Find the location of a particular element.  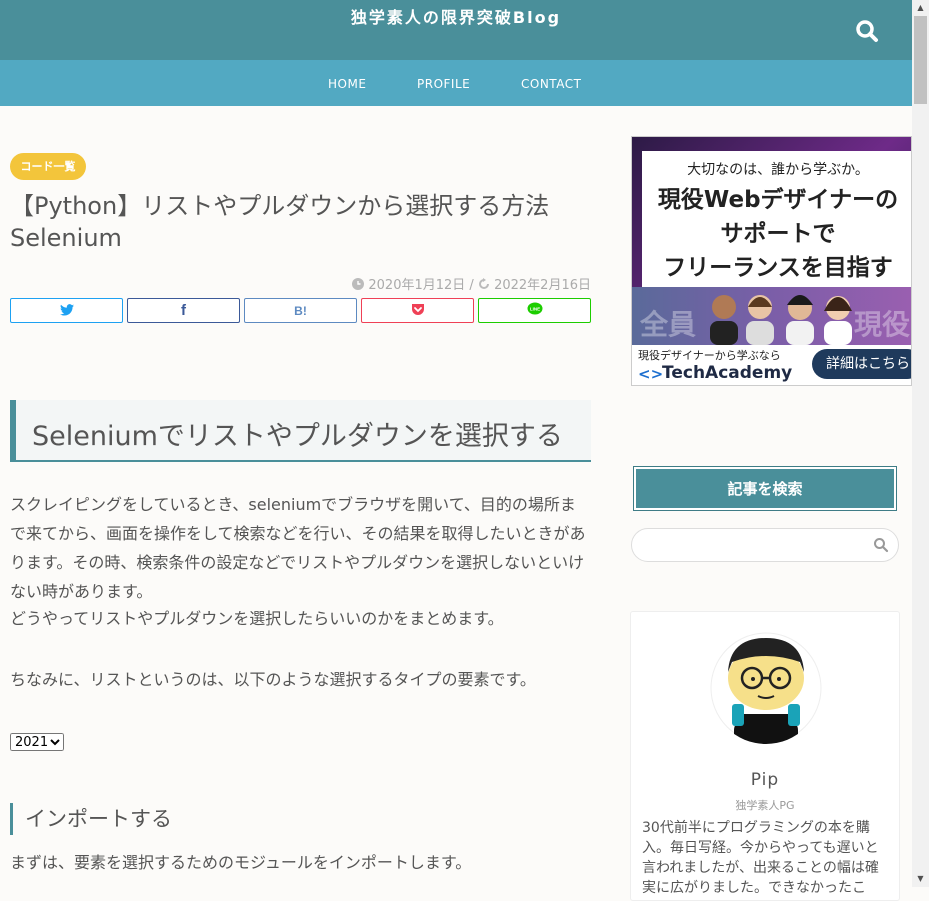

sidebar-search-input is located at coordinates (765, 545).